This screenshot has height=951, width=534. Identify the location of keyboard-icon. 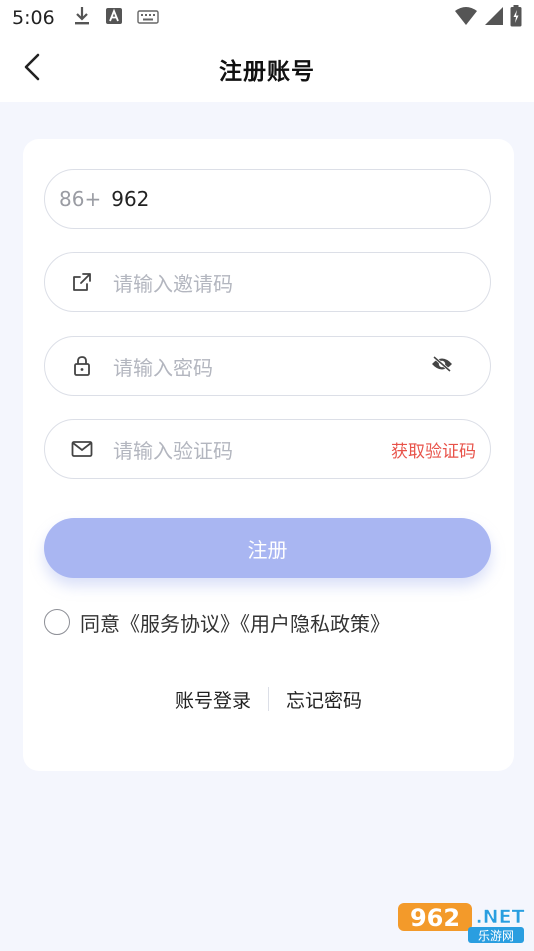
(147, 18).